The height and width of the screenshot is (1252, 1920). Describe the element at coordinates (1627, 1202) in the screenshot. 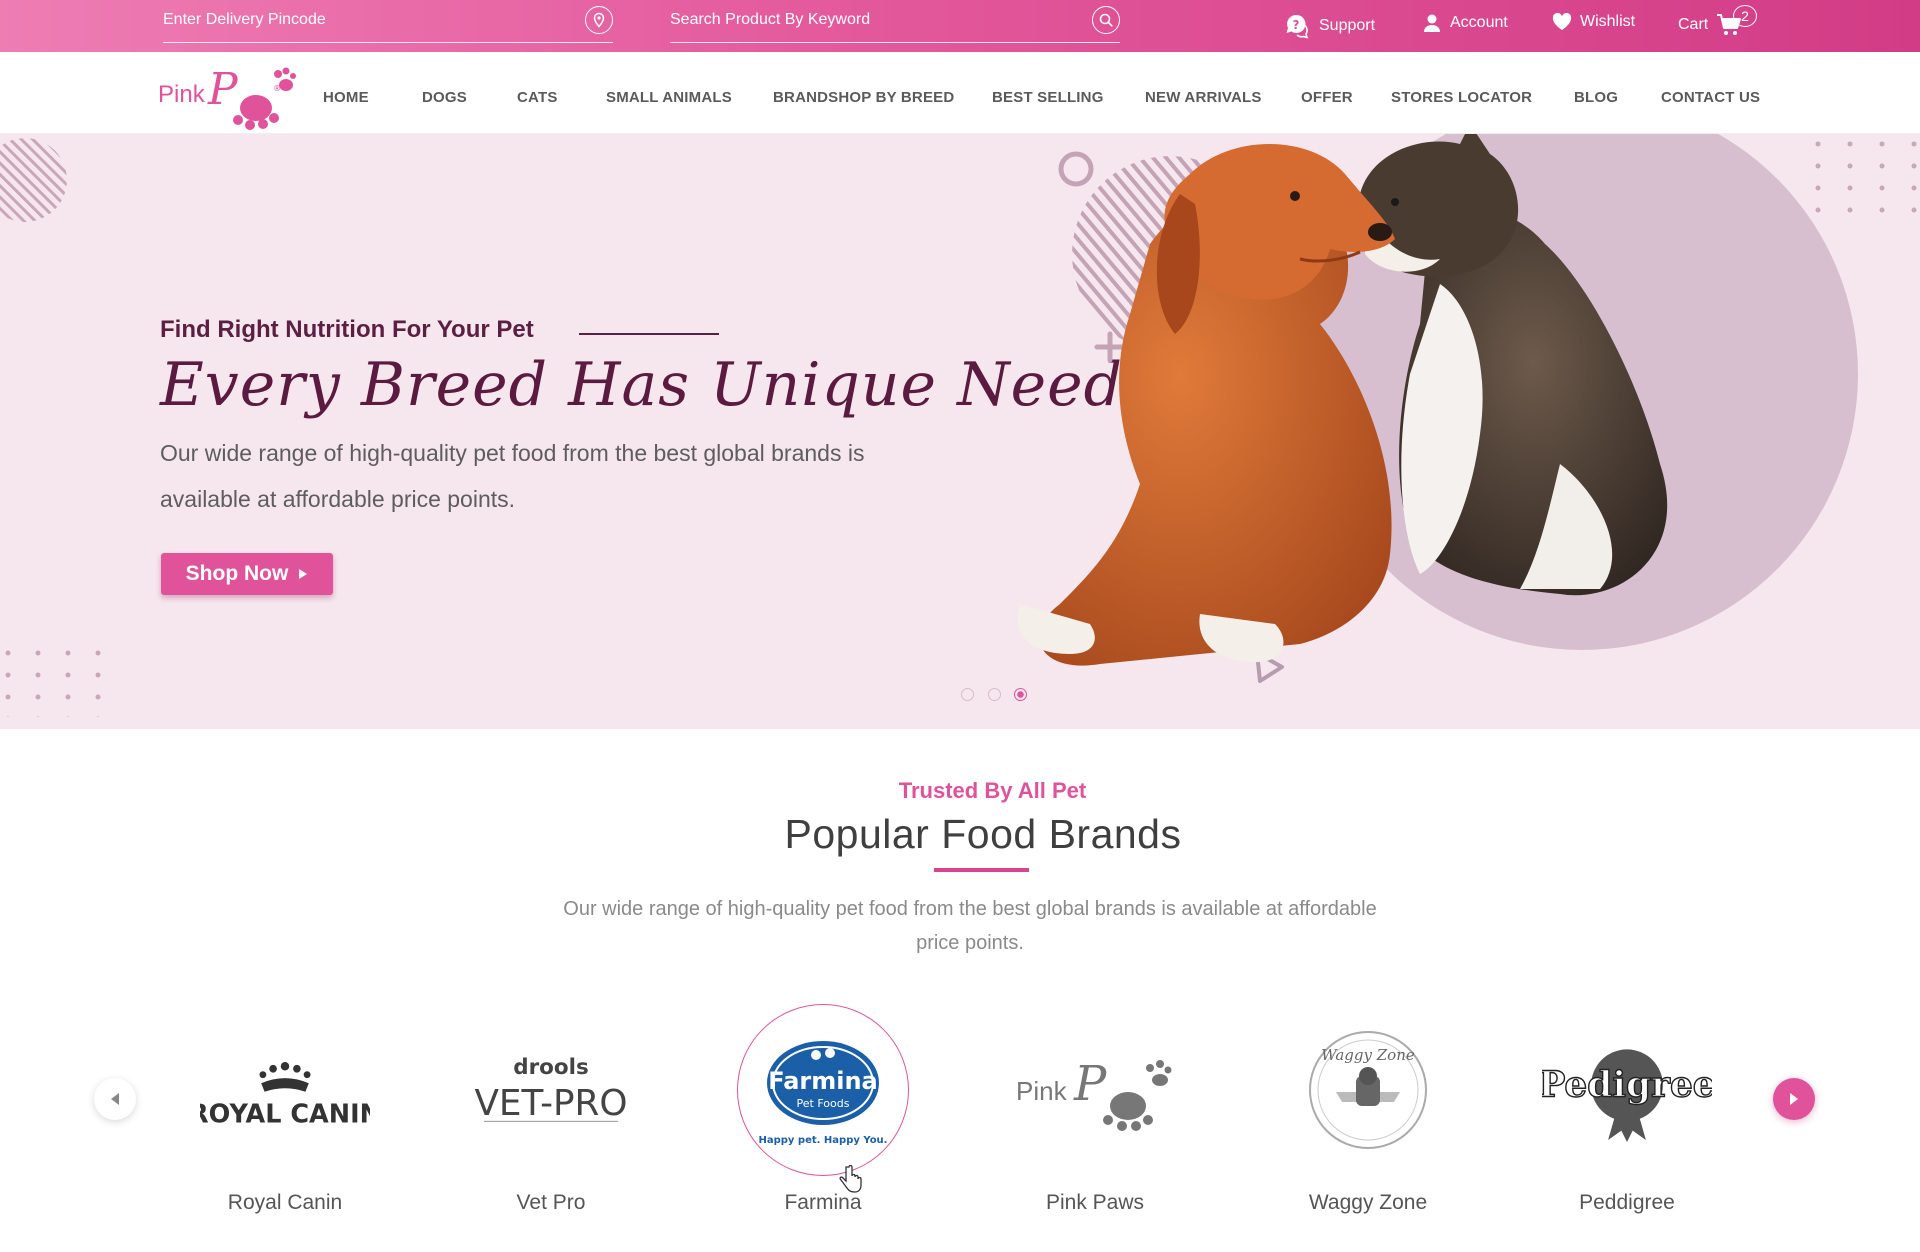

I see `brand-name: Peddigree` at that location.